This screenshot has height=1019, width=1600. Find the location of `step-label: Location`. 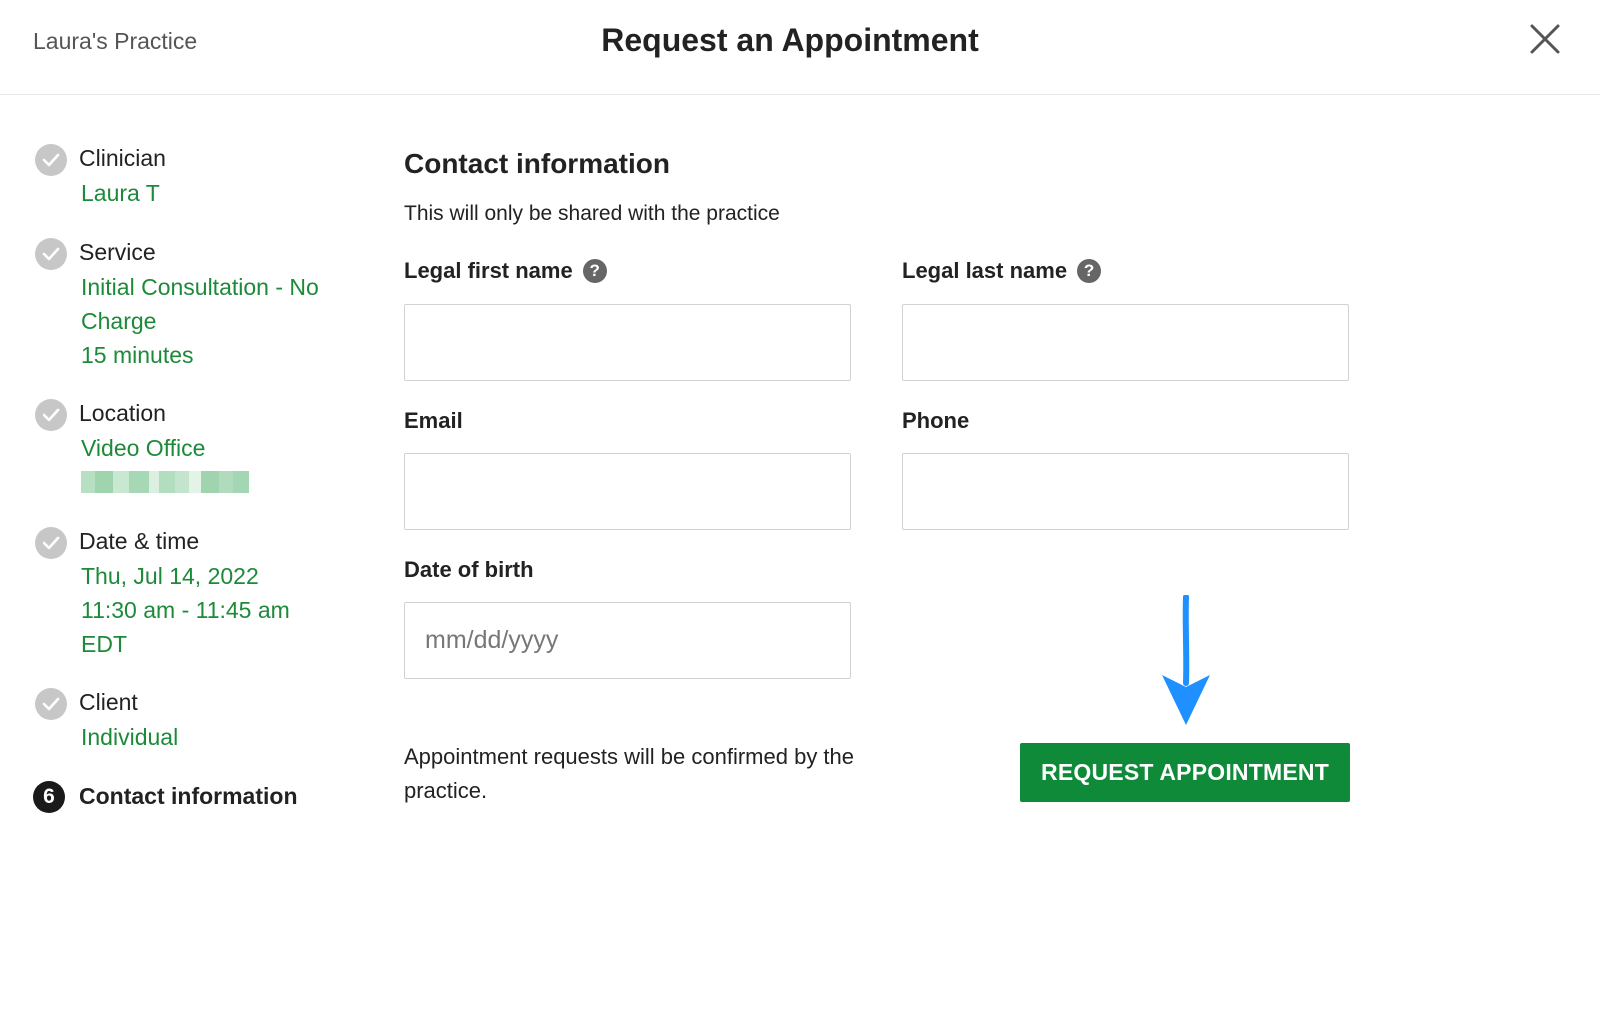

step-label: Location is located at coordinates (122, 413).